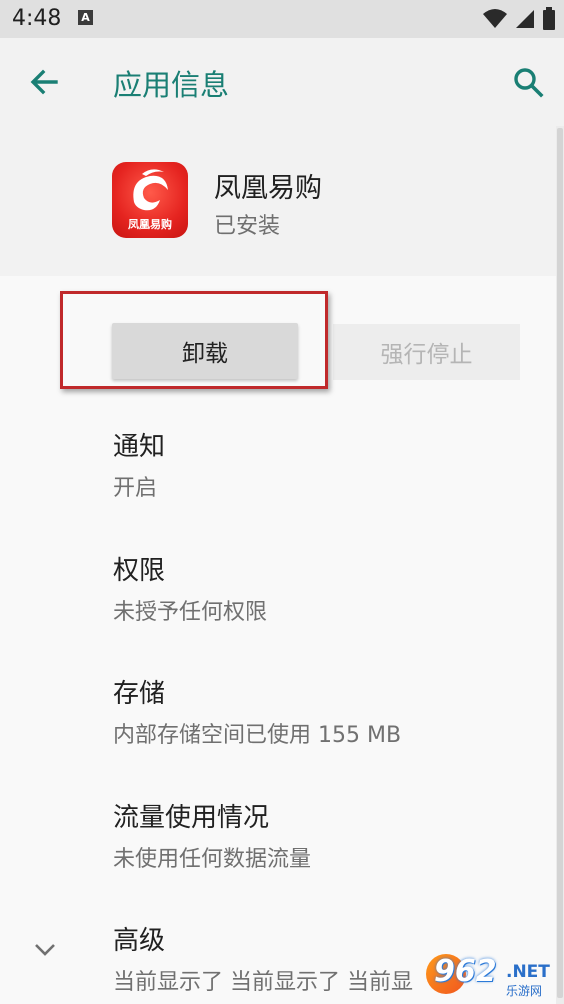 The height and width of the screenshot is (1004, 564). I want to click on search-button, so click(528, 82).